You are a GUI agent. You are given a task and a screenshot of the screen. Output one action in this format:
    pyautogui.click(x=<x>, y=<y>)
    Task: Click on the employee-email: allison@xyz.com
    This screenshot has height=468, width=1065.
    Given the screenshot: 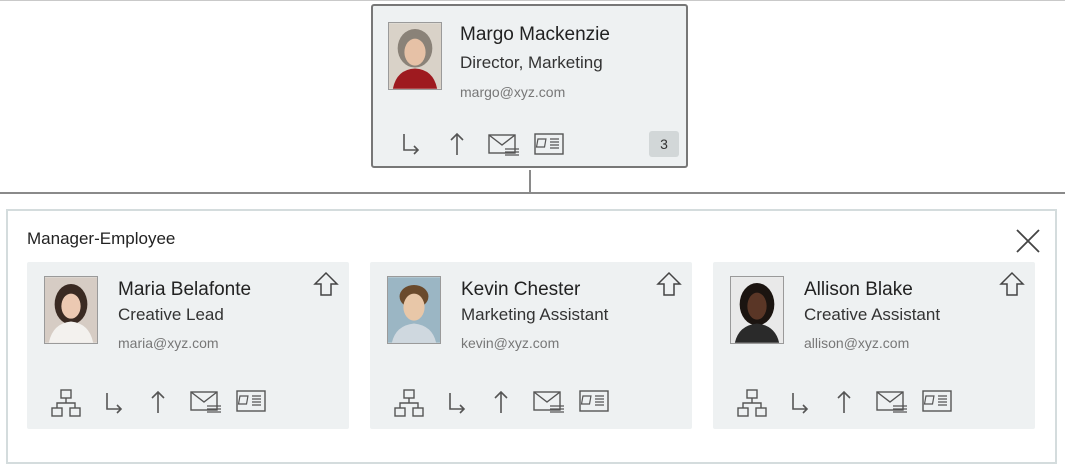 What is the action you would take?
    pyautogui.click(x=856, y=343)
    